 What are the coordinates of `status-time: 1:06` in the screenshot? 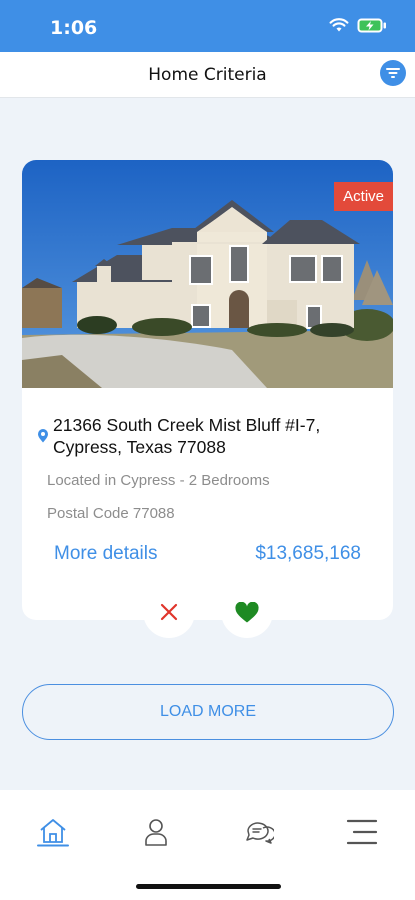 It's located at (74, 28).